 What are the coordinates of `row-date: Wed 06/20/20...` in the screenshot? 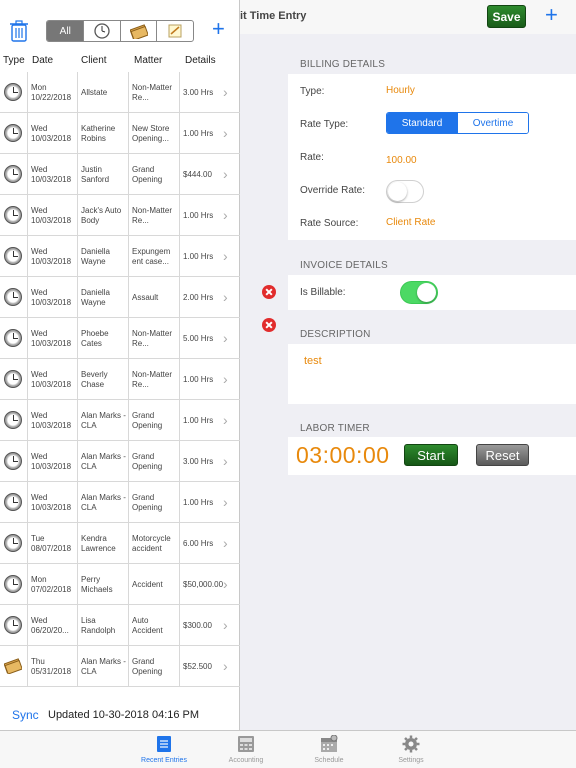 It's located at (54, 625).